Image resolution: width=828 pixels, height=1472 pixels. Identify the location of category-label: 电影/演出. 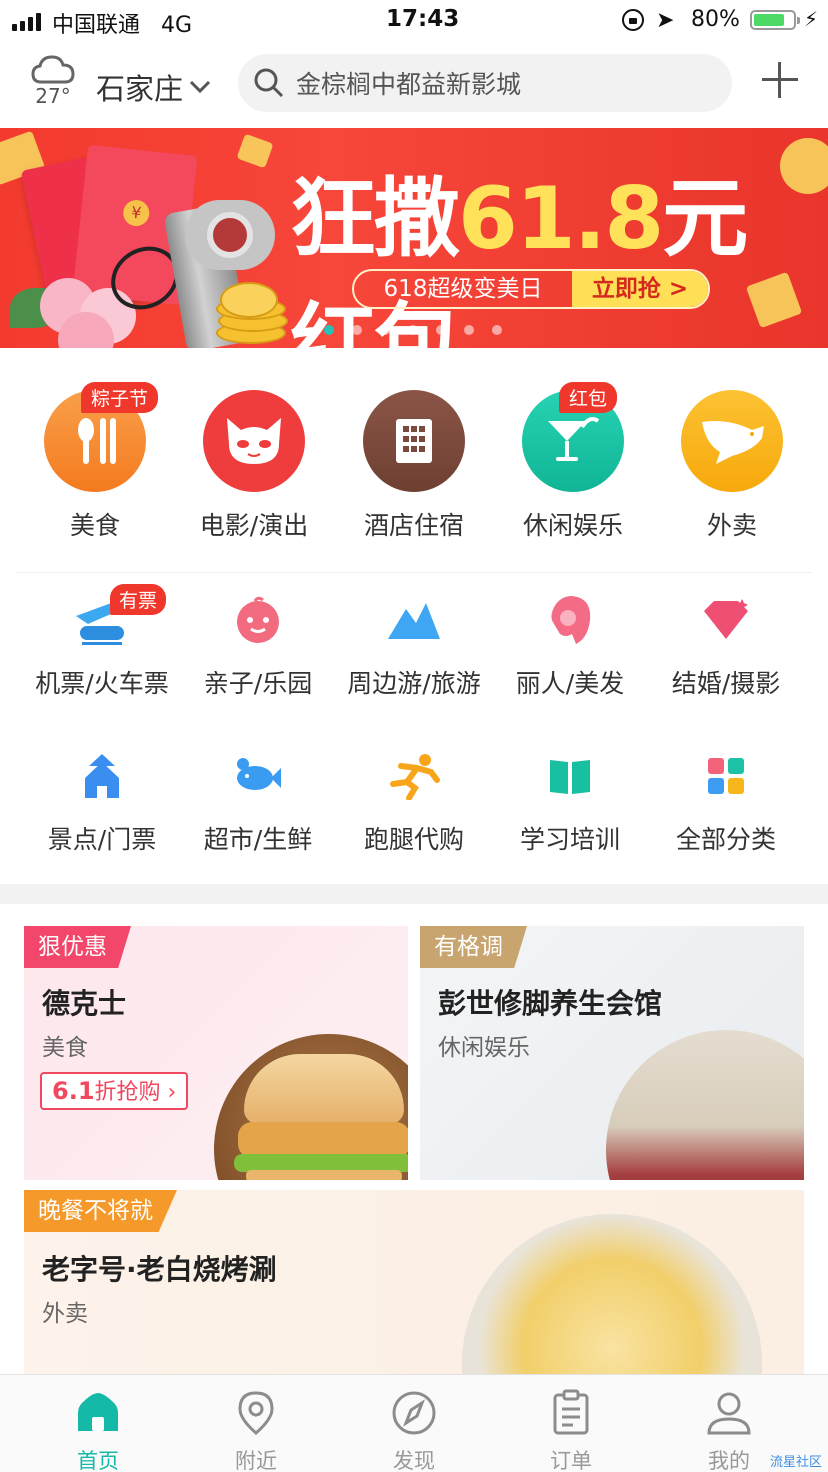
(254, 525).